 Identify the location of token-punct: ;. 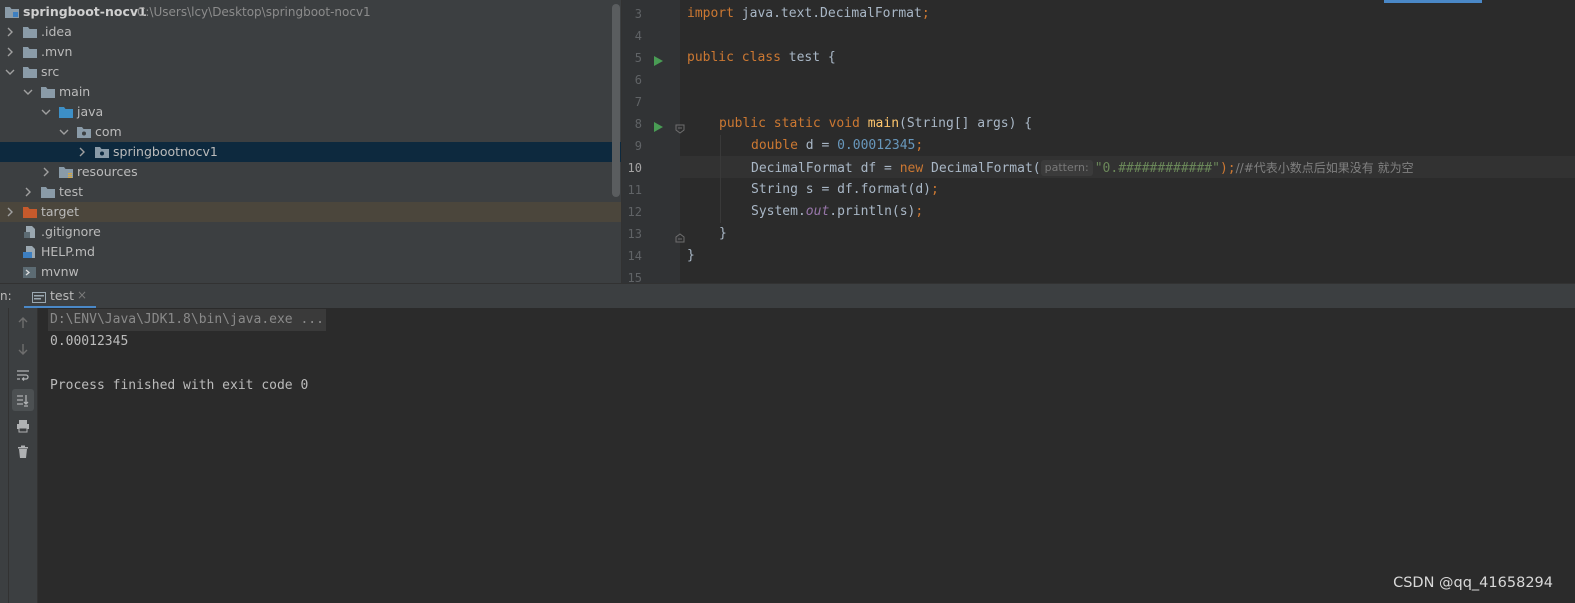
(935, 189).